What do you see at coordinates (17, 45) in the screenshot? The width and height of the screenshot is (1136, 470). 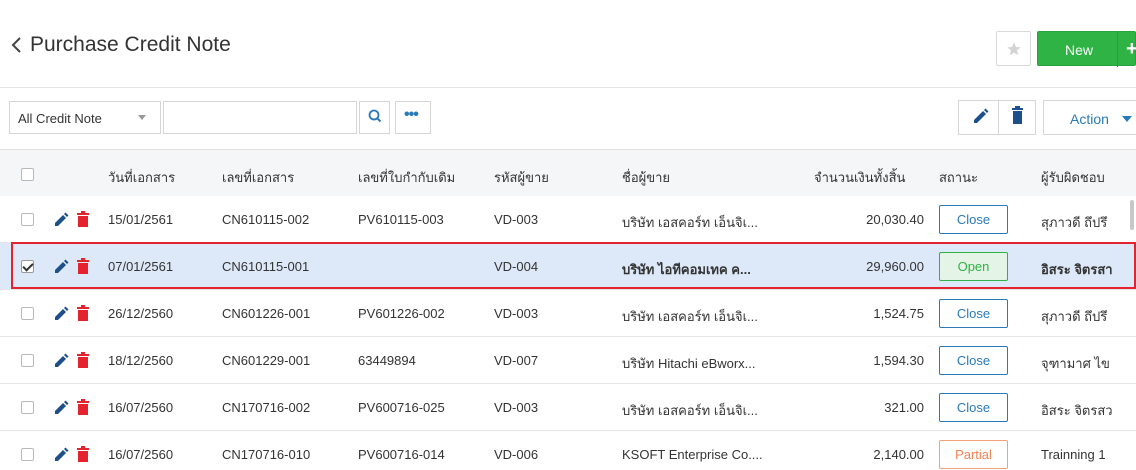 I see `chevron-left-icon` at bounding box center [17, 45].